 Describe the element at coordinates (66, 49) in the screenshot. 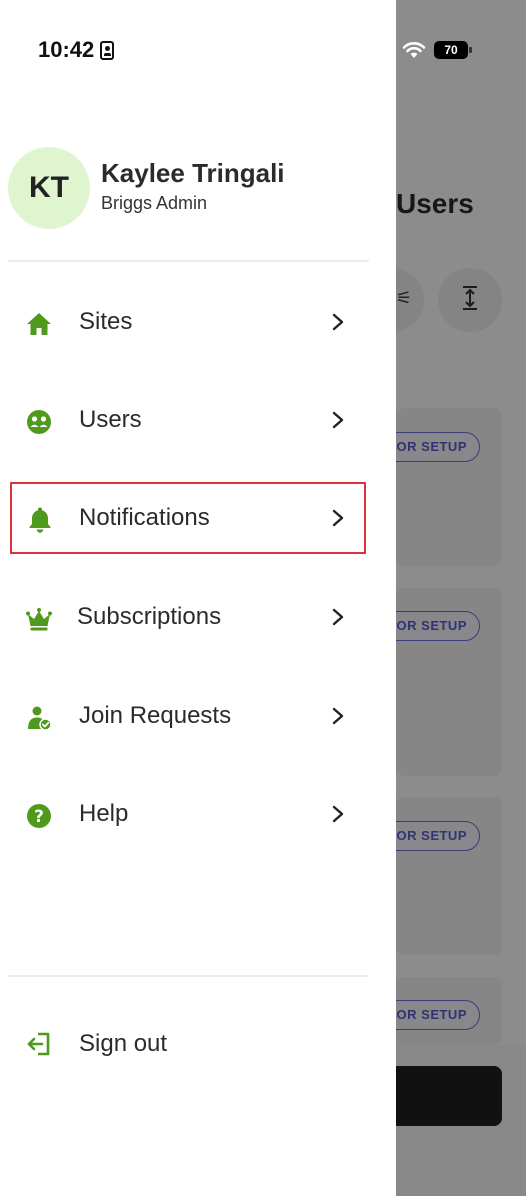

I see `status-time-text: 10:42` at that location.